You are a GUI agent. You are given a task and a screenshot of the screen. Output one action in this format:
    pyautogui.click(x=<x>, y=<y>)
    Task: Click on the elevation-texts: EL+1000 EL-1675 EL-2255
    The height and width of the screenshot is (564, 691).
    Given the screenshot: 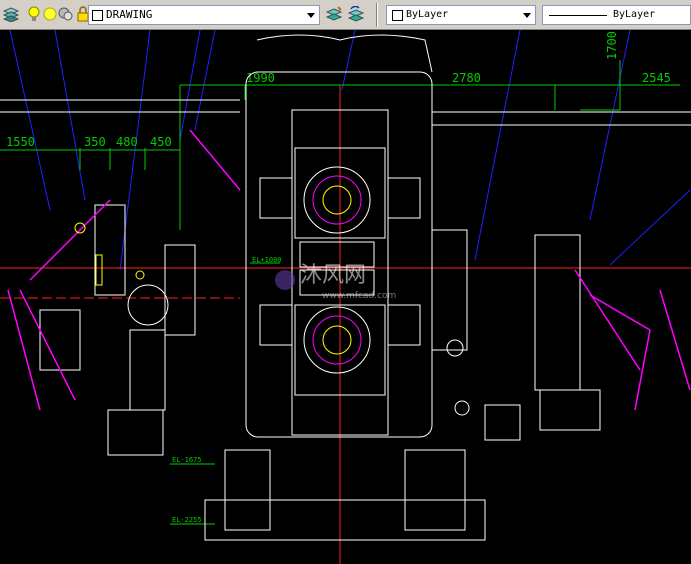 What is the action you would take?
    pyautogui.click(x=227, y=390)
    